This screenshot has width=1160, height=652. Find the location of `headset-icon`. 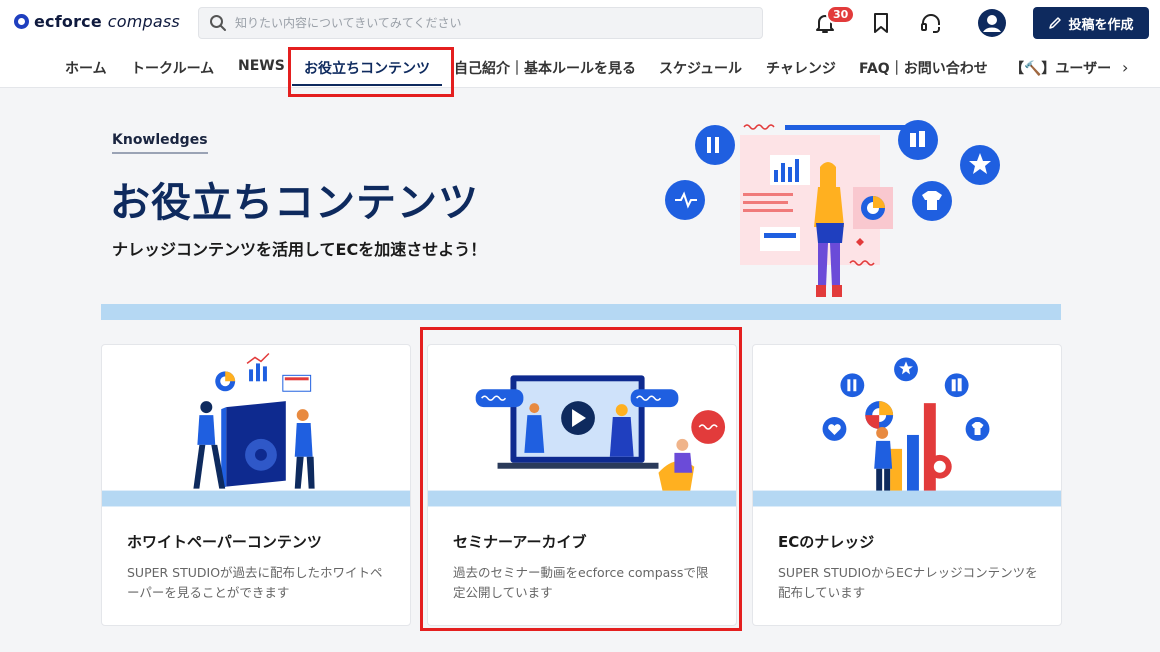

headset-icon is located at coordinates (930, 23).